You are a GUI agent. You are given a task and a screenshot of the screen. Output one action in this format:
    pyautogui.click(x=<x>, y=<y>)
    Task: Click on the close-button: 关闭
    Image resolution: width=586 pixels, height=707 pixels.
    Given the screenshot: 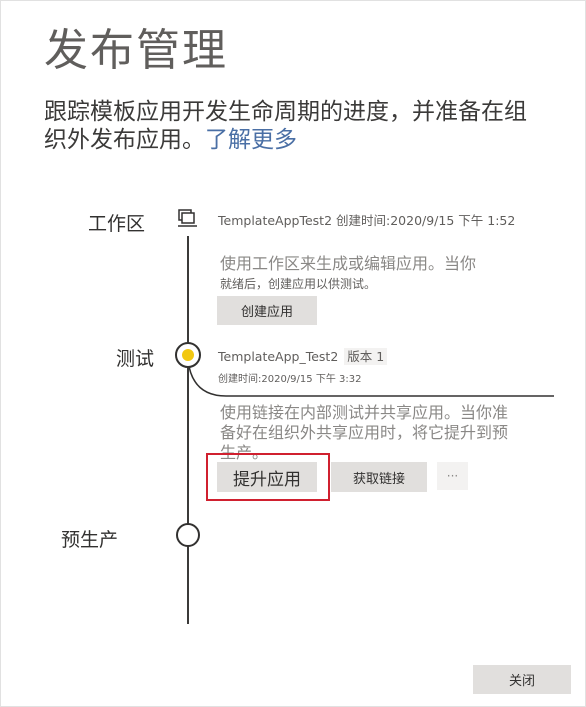 What is the action you would take?
    pyautogui.click(x=522, y=679)
    